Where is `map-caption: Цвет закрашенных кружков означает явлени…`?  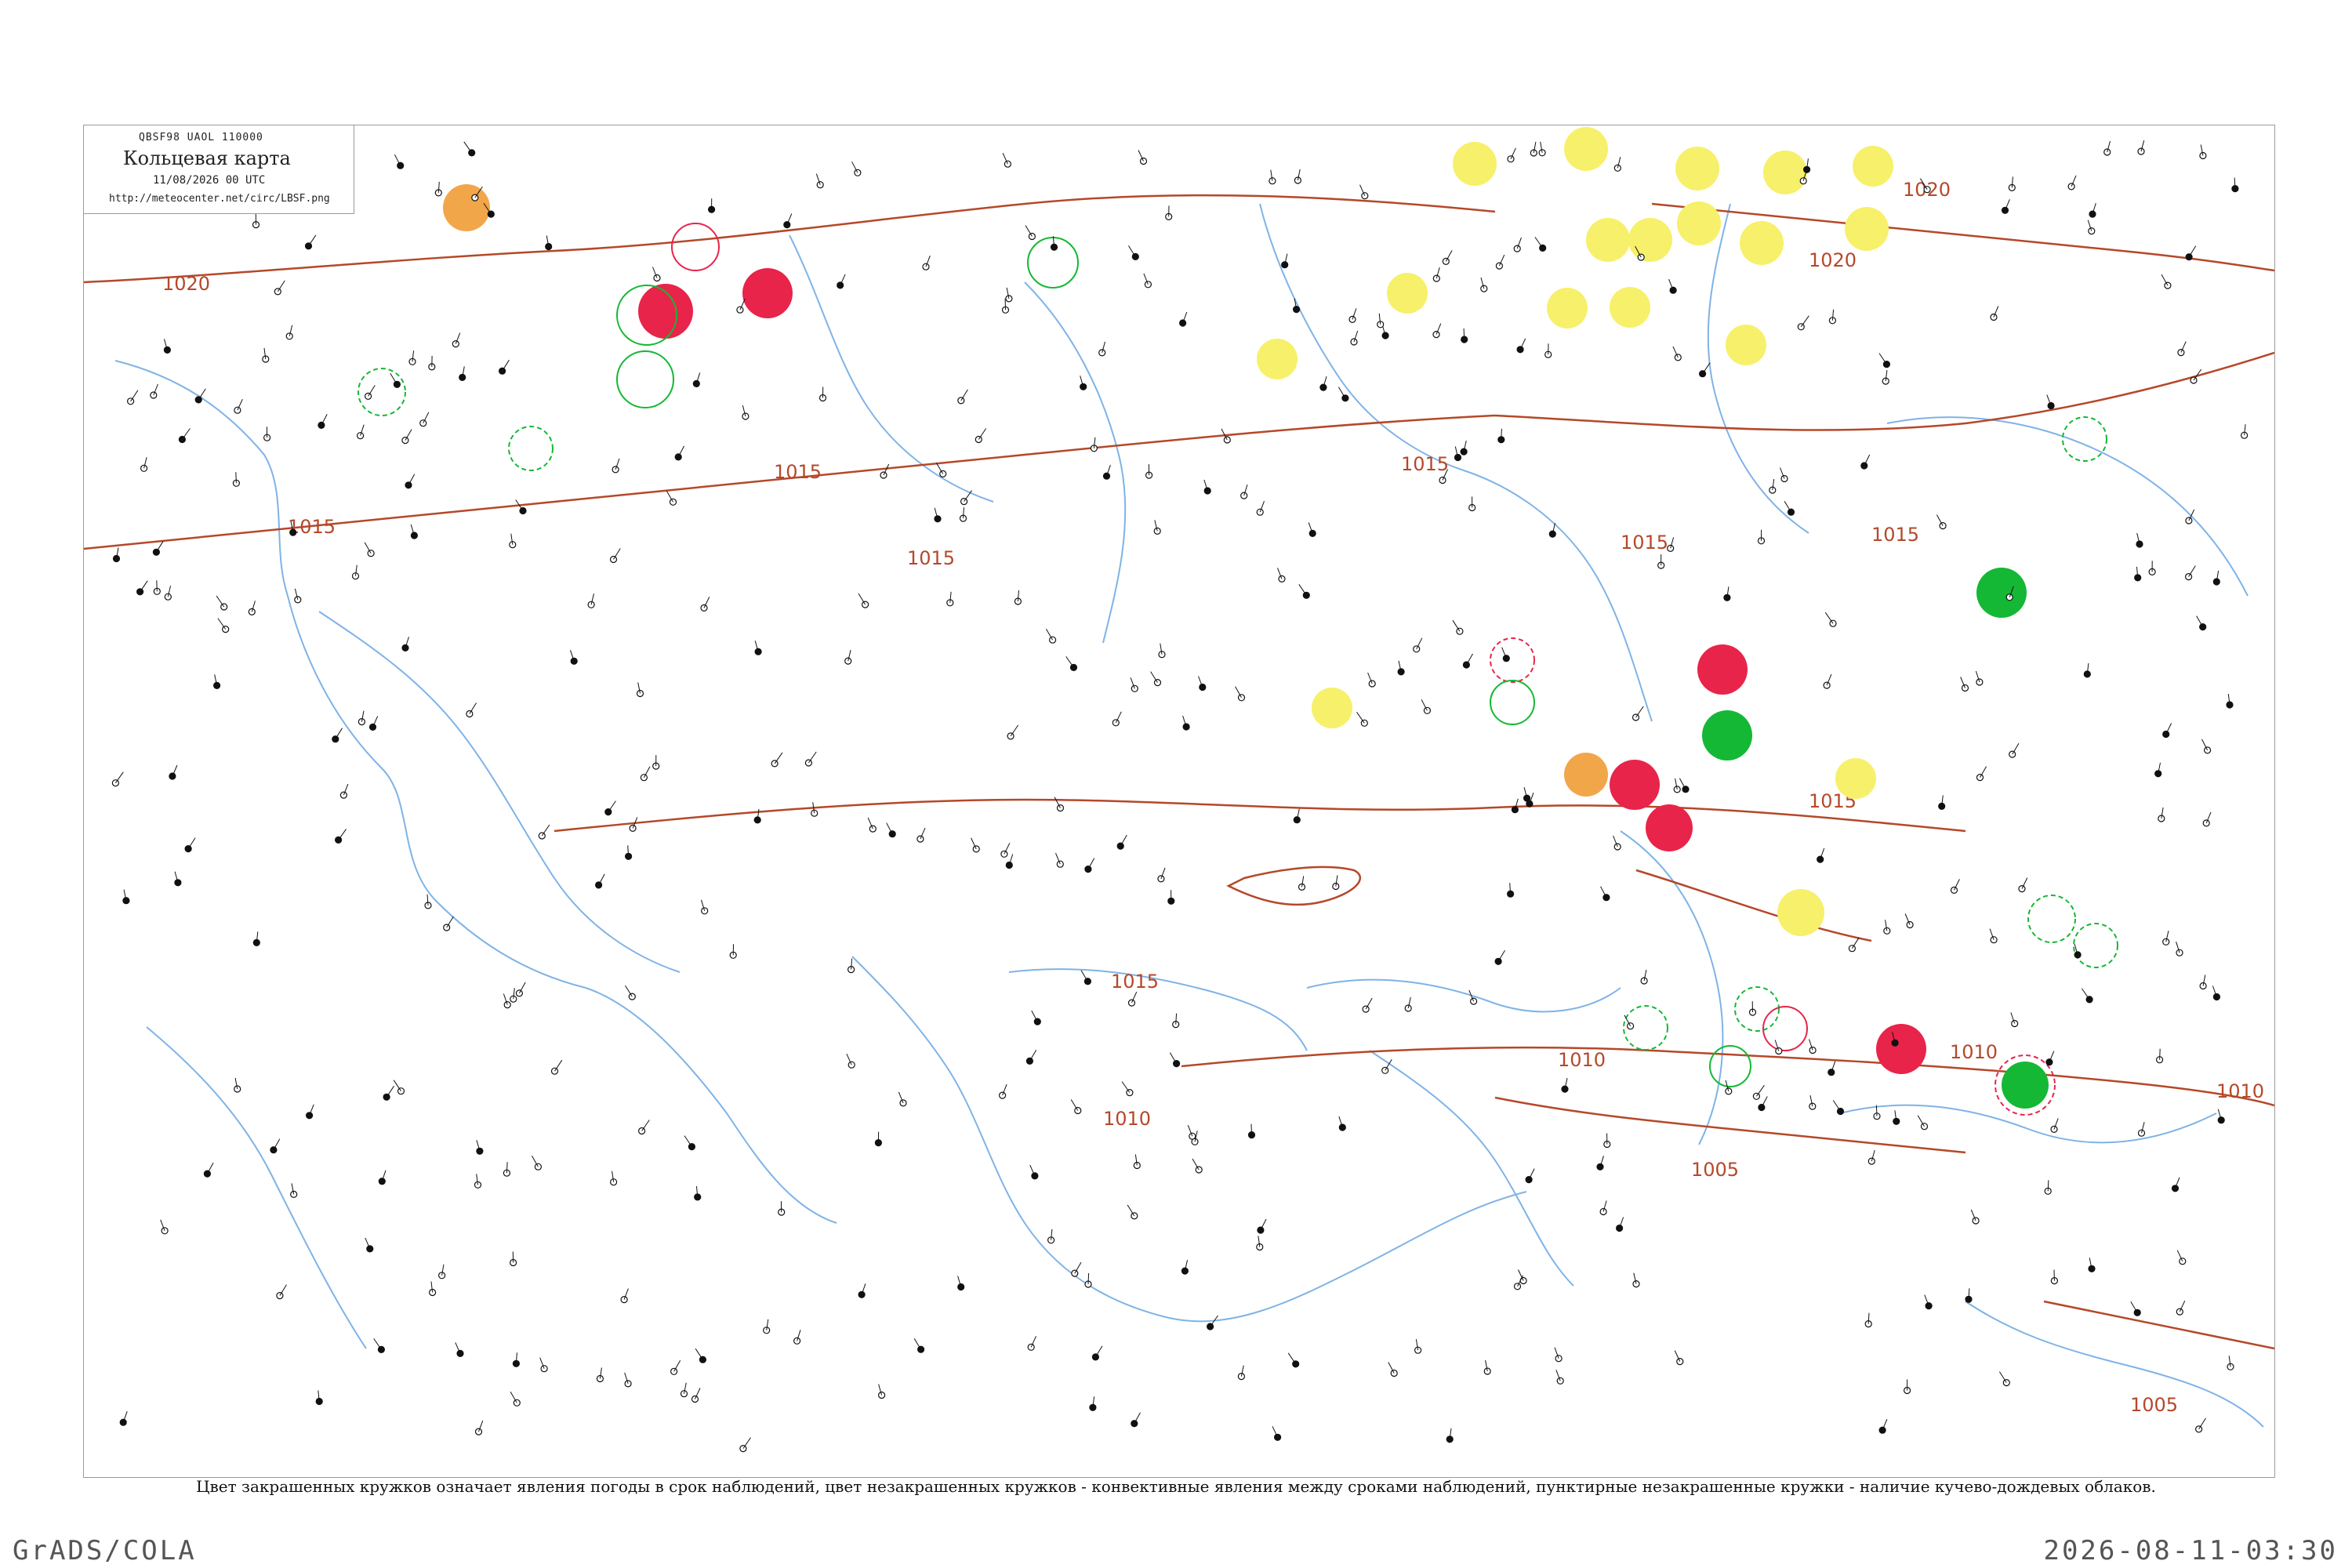 map-caption: Цвет закрашенных кружков означает явлени… is located at coordinates (1176, 1486).